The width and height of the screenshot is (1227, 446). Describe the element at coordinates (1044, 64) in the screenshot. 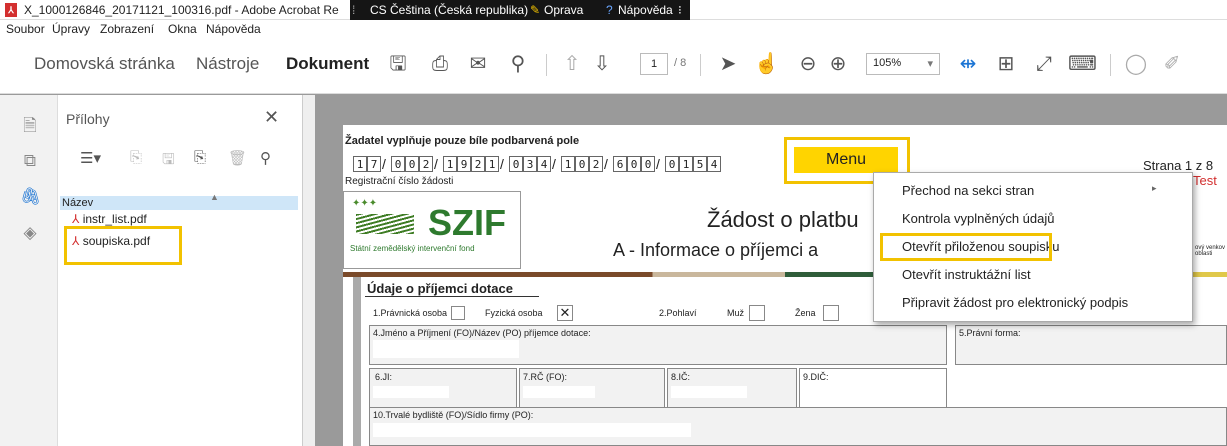

I see `fullscreen-icon: ⤢` at that location.